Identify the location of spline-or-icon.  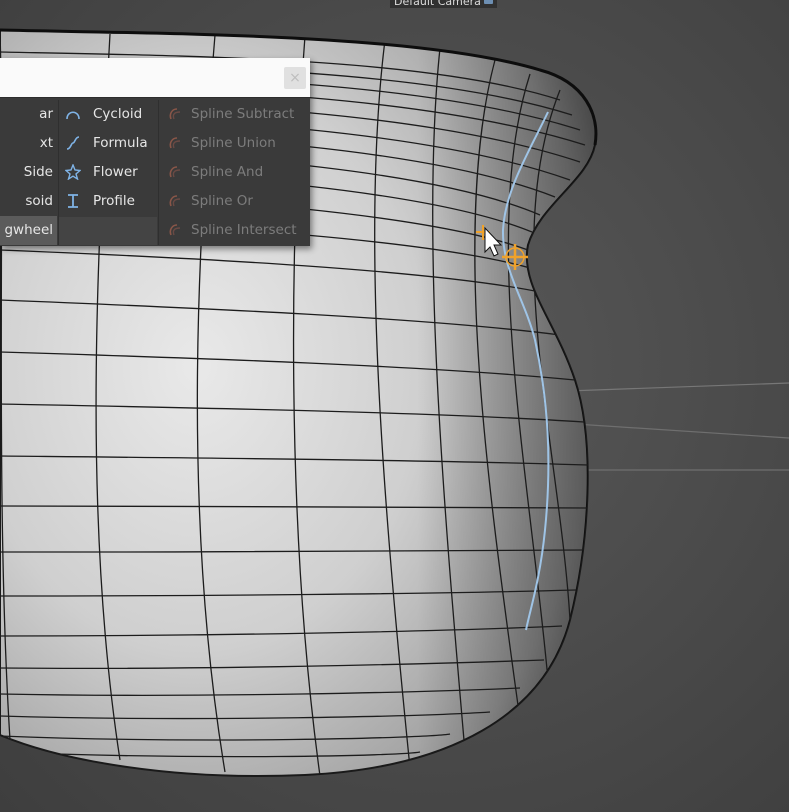
(175, 201).